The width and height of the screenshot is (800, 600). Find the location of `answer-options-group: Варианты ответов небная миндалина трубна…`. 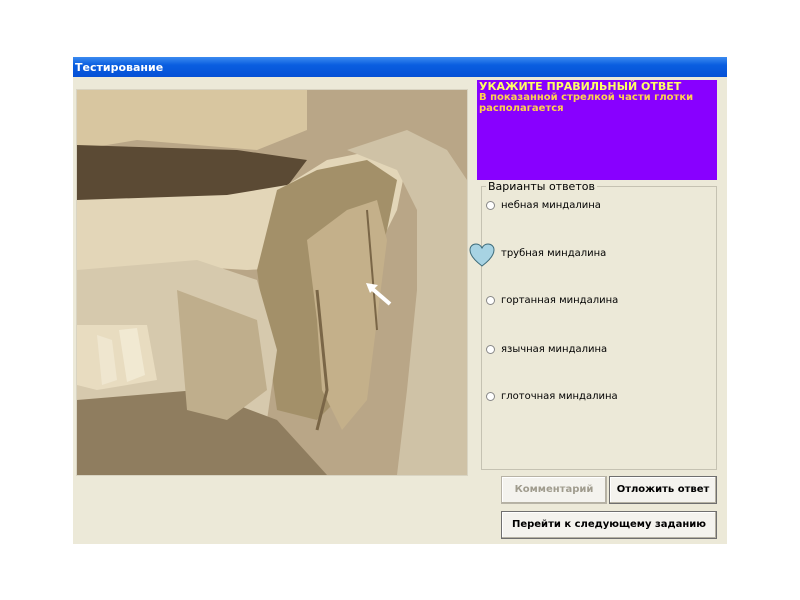

answer-options-group: Варианты ответов небная миндалина трубна… is located at coordinates (599, 325).